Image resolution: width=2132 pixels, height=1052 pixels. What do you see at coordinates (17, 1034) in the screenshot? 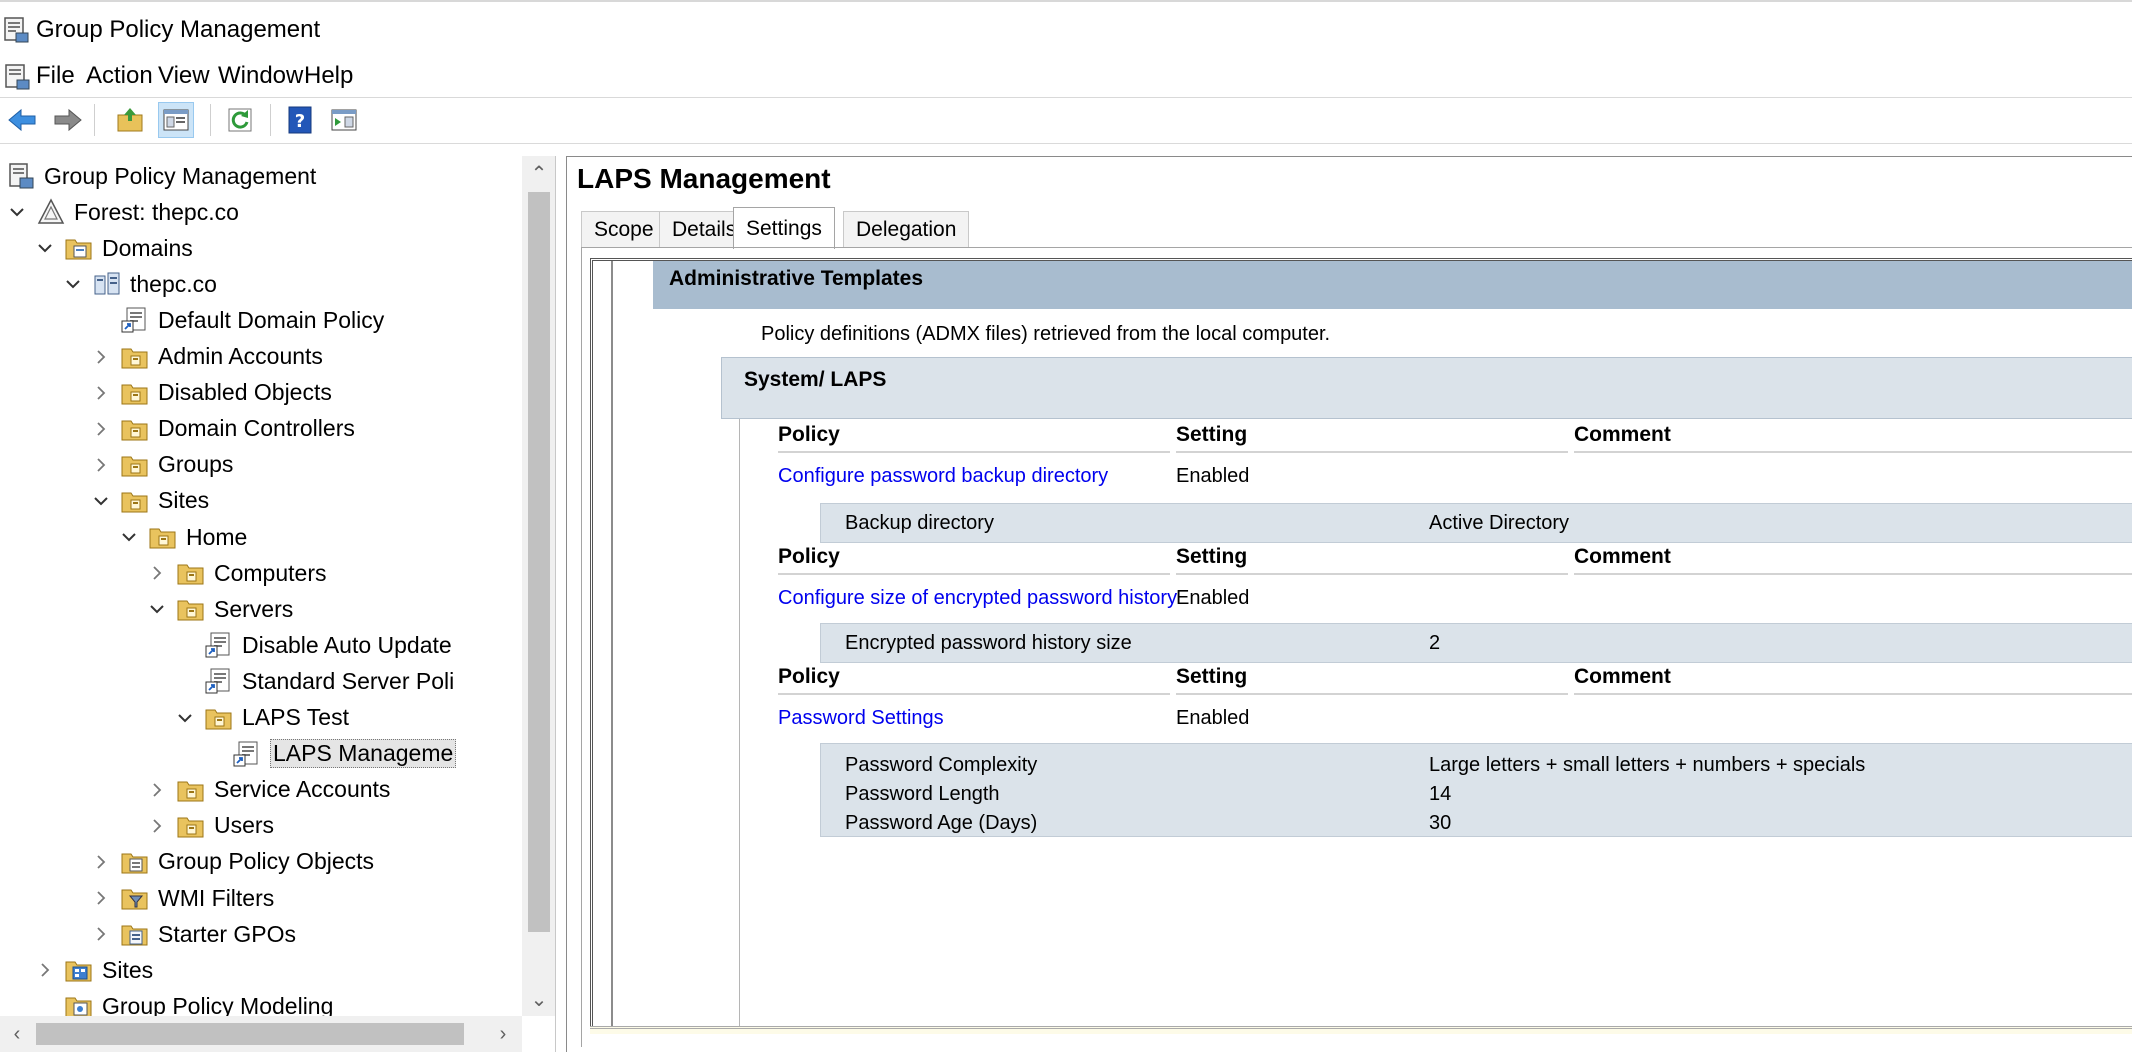
I see `scroll-left-icon: ‹` at bounding box center [17, 1034].